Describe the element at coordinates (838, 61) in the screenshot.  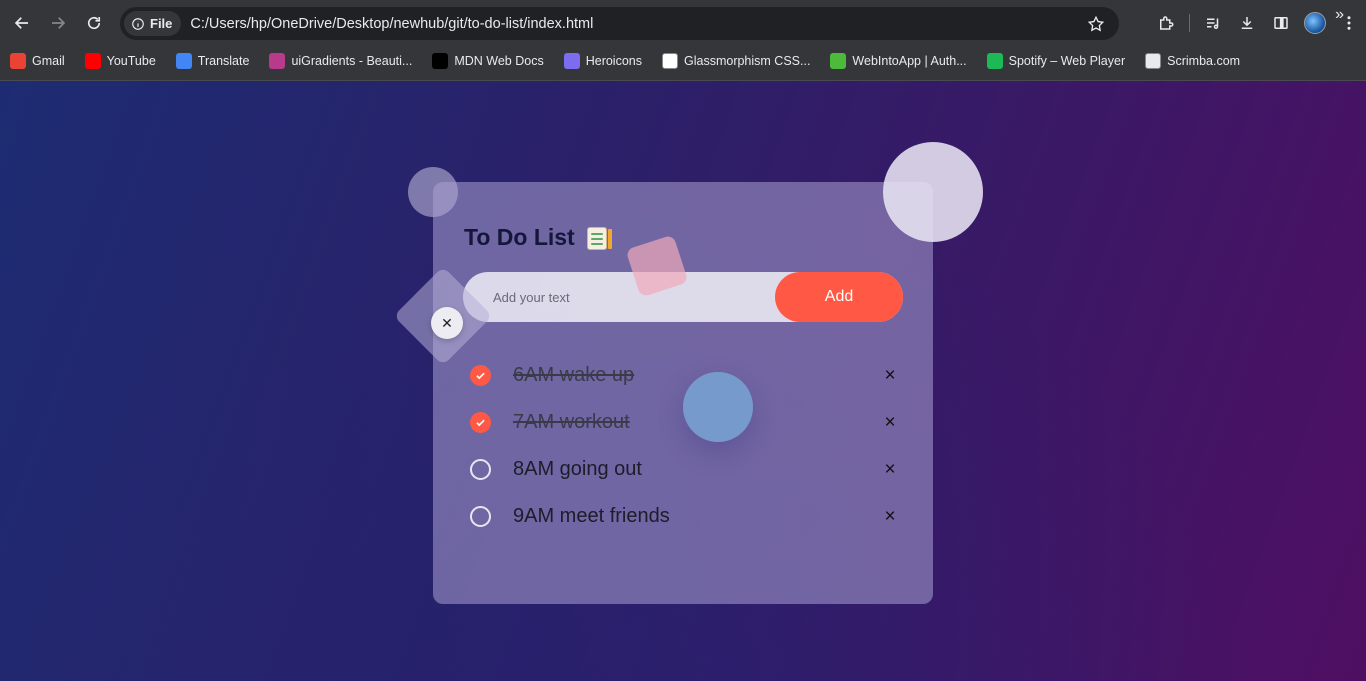
I see `webintoapp-icon` at that location.